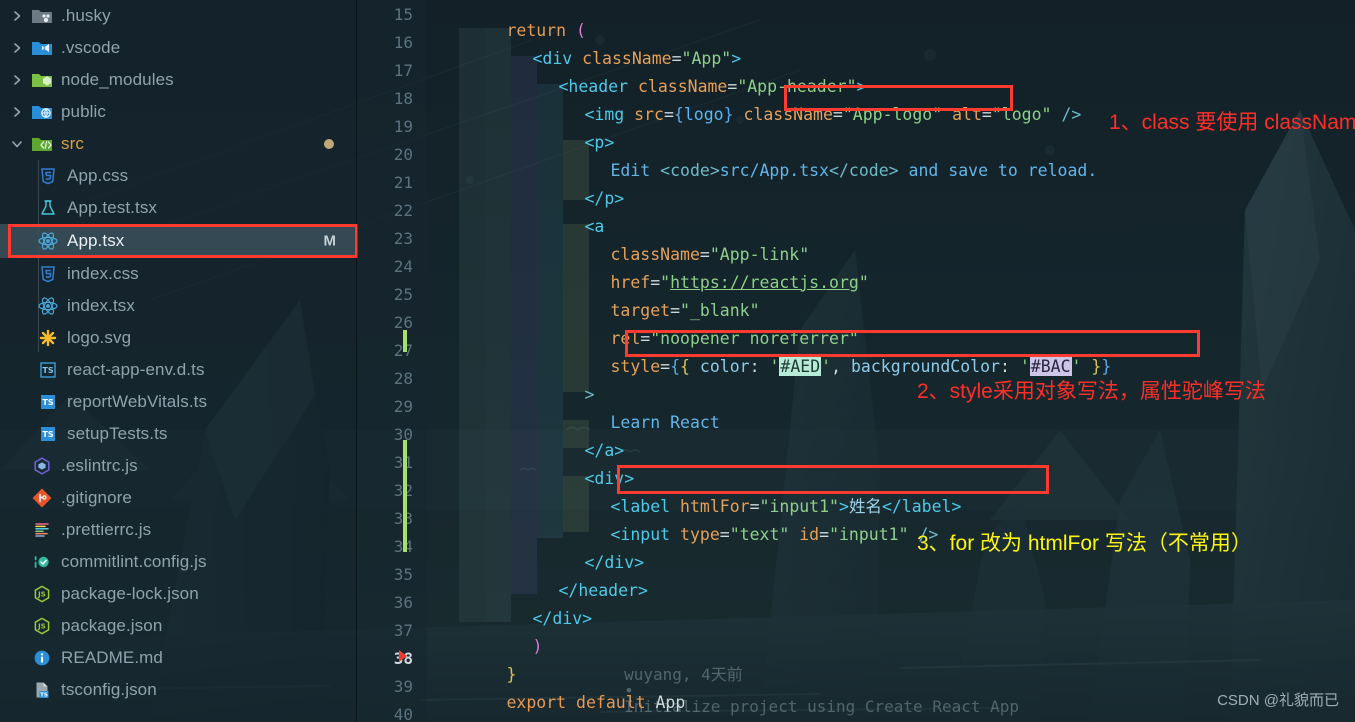 This screenshot has width=1355, height=722. I want to click on sidebar-item-tsconfig-json: TS tsconfig.json, so click(178, 690).